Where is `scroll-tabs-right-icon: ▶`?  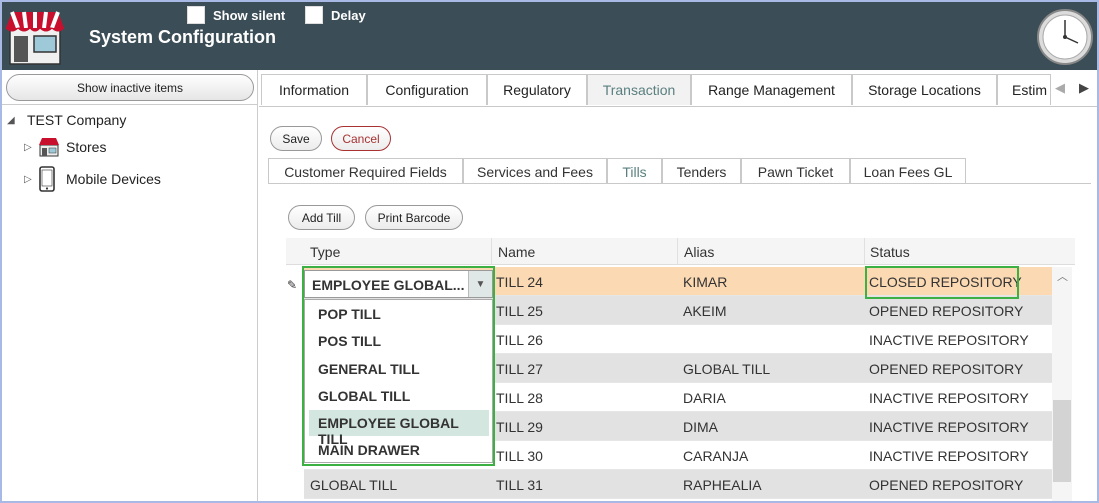
scroll-tabs-right-icon: ▶ is located at coordinates (1084, 88).